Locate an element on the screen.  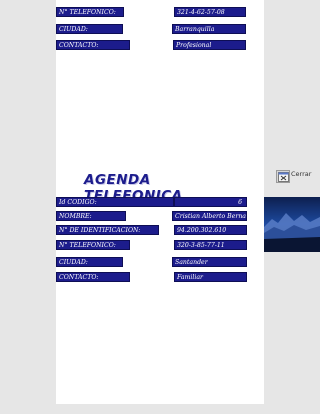
ciudad-field: Santander is located at coordinates (209, 262).